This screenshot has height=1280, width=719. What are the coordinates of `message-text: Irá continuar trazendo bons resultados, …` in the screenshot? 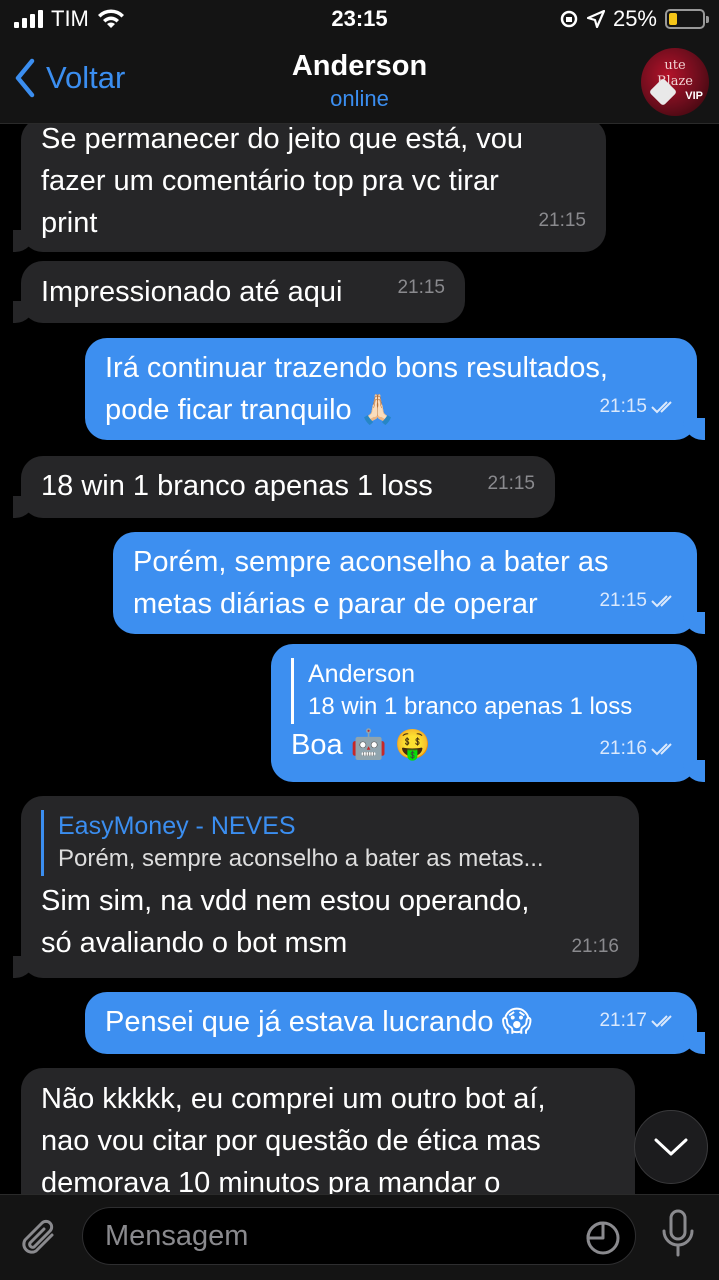 It's located at (356, 389).